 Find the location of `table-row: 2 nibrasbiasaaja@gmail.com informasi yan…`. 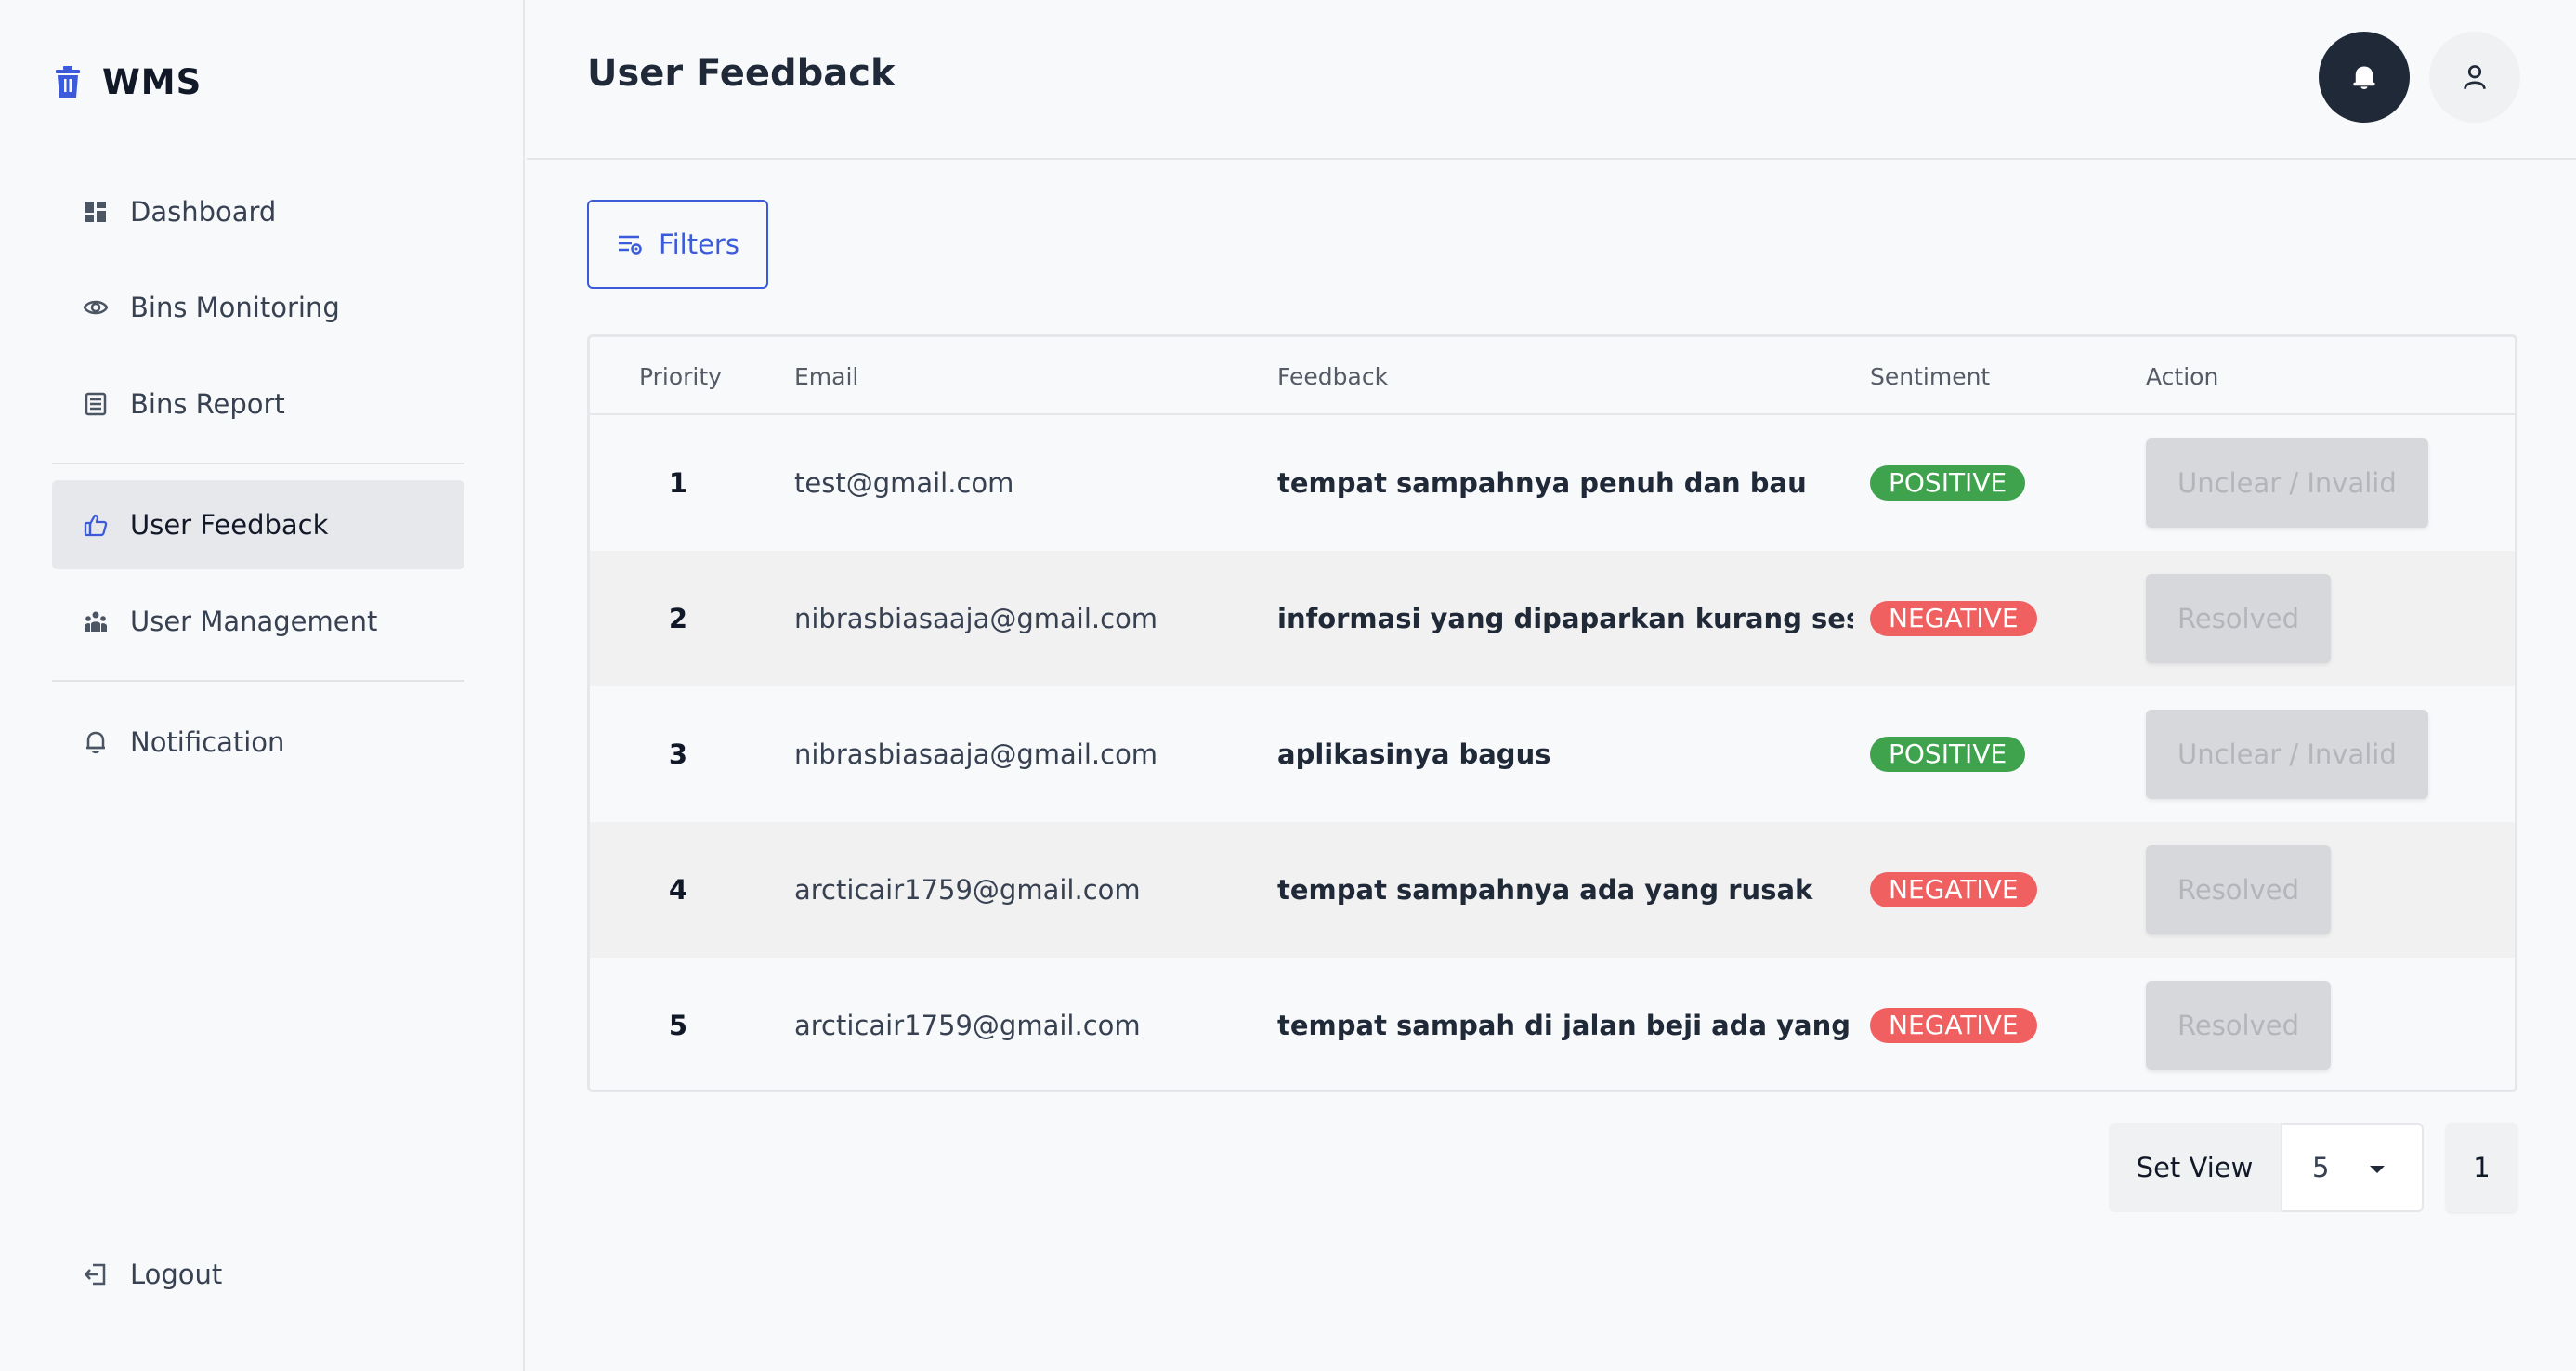

table-row: 2 nibrasbiasaaja@gmail.com informasi yan… is located at coordinates (1553, 618).